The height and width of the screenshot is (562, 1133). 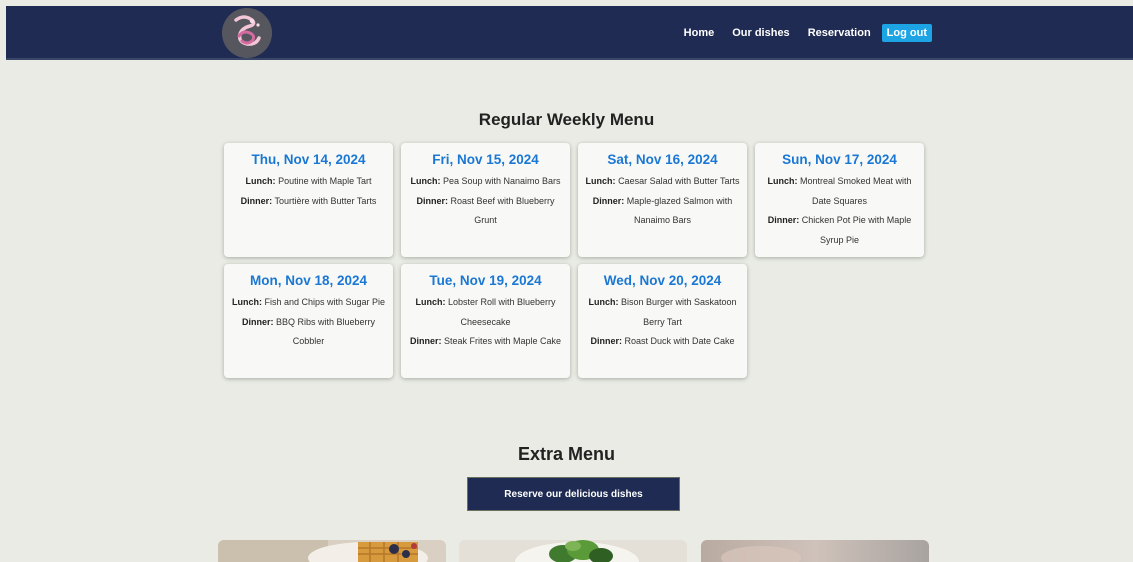 I want to click on nav-link-reservation: Reservation, so click(x=839, y=33).